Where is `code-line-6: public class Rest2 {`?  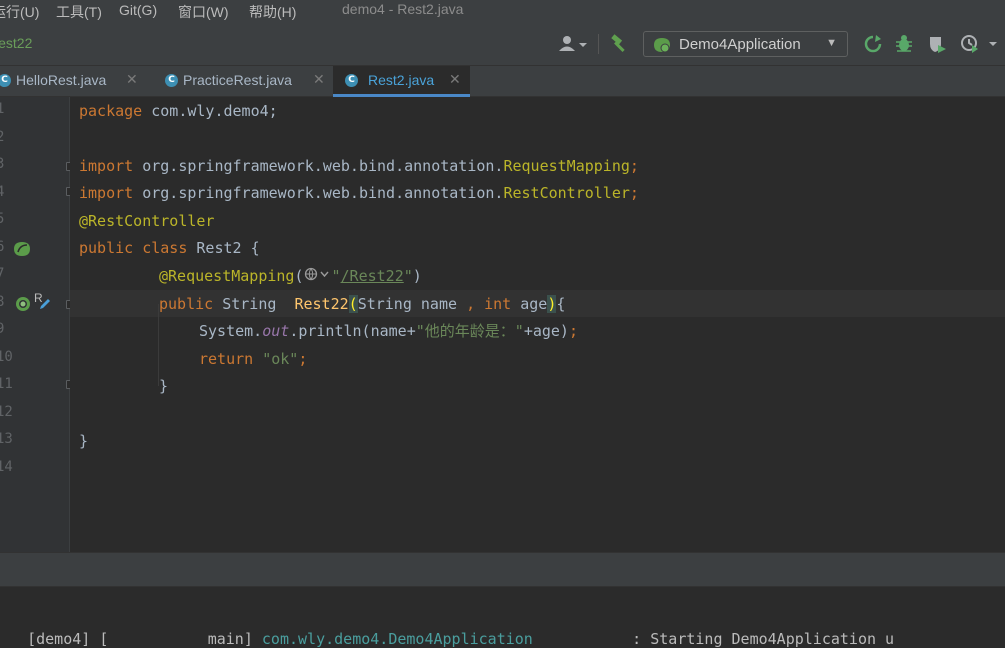
code-line-6: public class Rest2 { is located at coordinates (169, 248).